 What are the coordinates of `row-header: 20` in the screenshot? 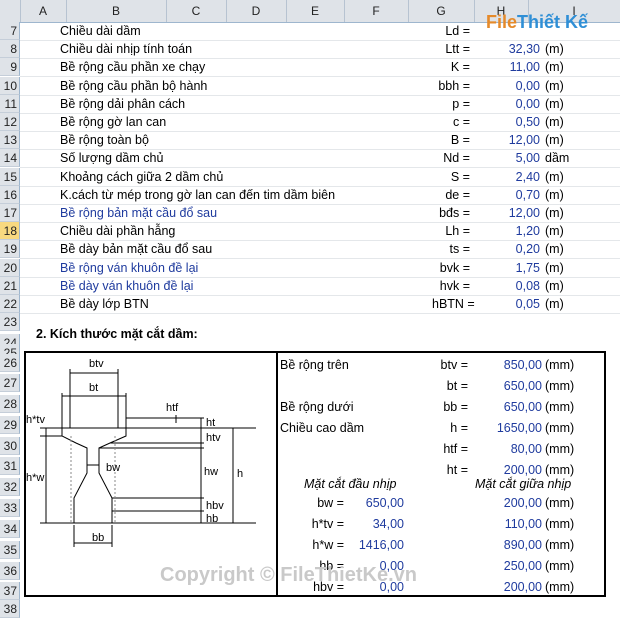 It's located at (10, 267).